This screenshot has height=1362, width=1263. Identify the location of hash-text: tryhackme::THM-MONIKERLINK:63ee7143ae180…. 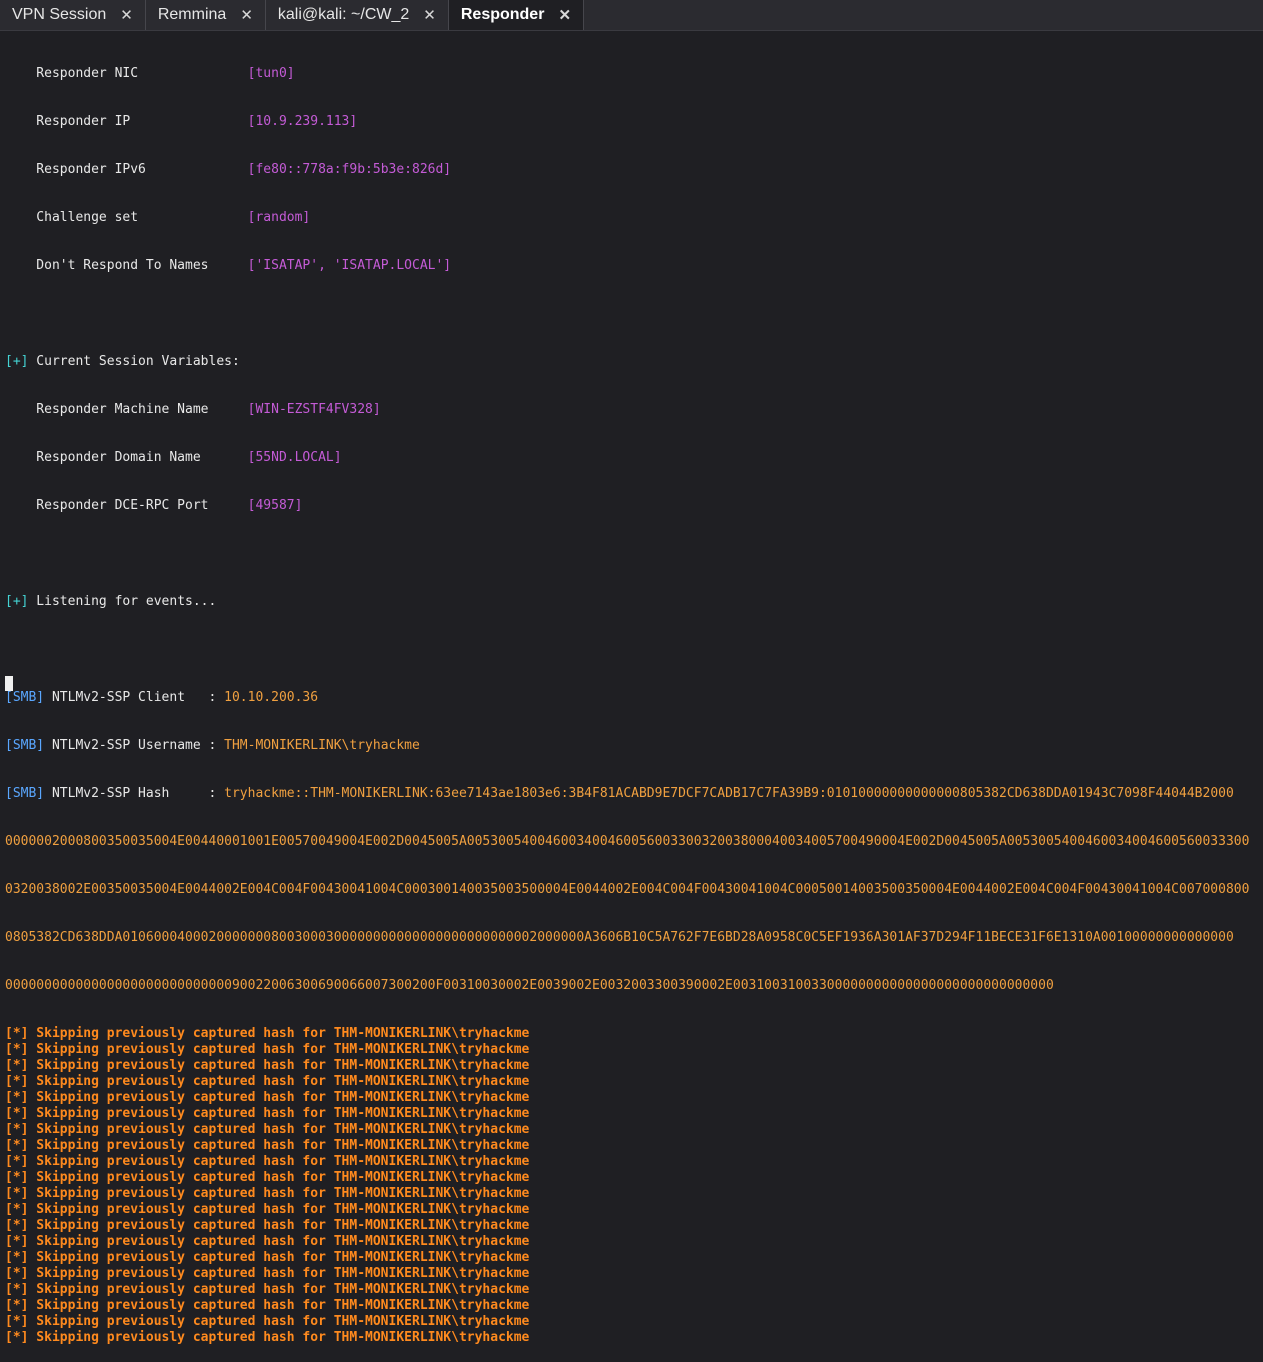
(729, 793).